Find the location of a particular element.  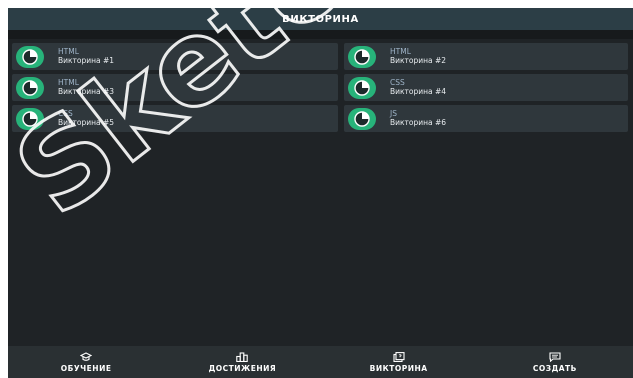

quiz-name: Викторина #6 is located at coordinates (418, 122).